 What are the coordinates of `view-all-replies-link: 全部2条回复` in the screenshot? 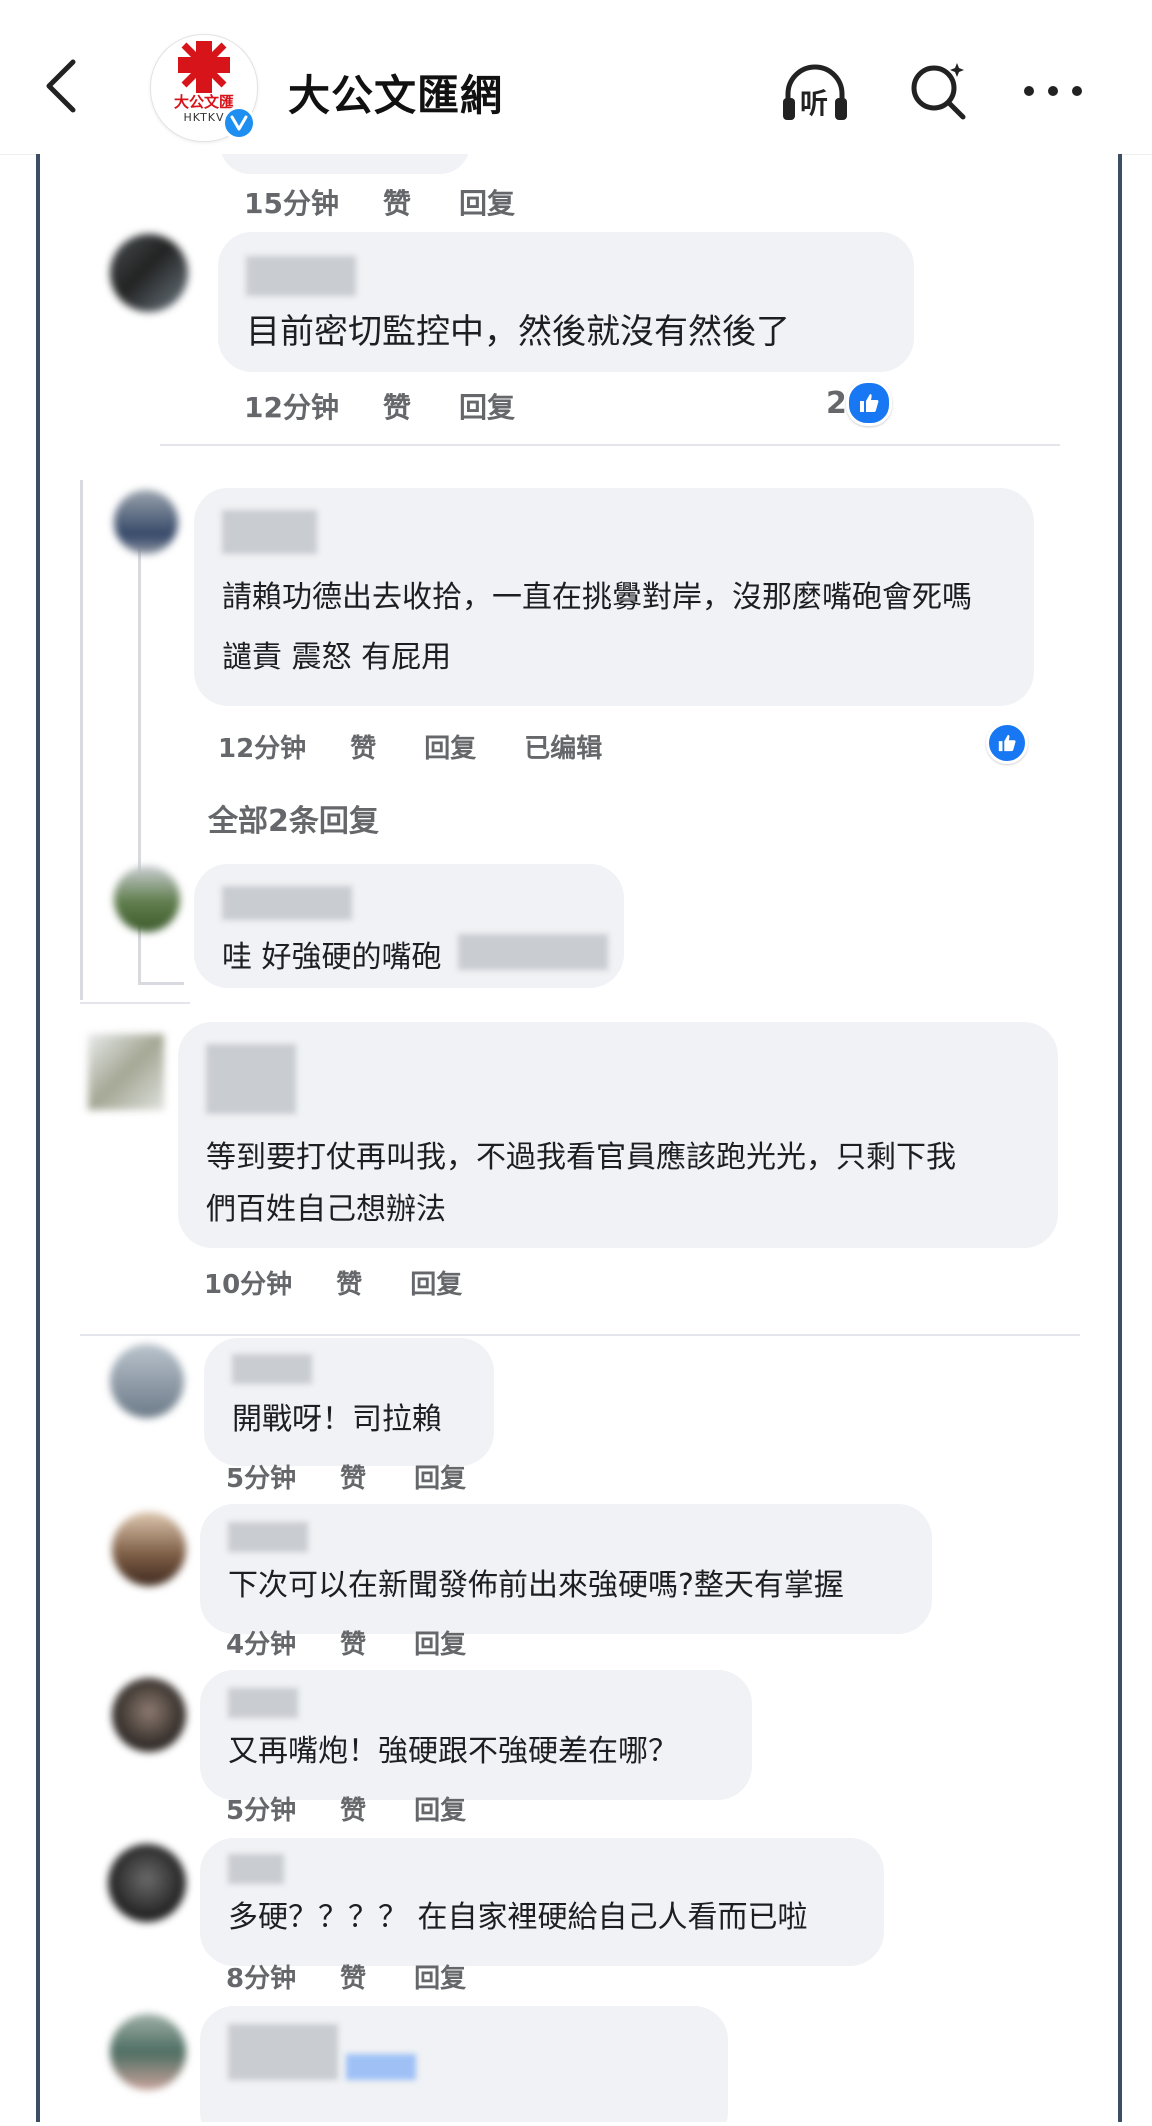 It's located at (317, 818).